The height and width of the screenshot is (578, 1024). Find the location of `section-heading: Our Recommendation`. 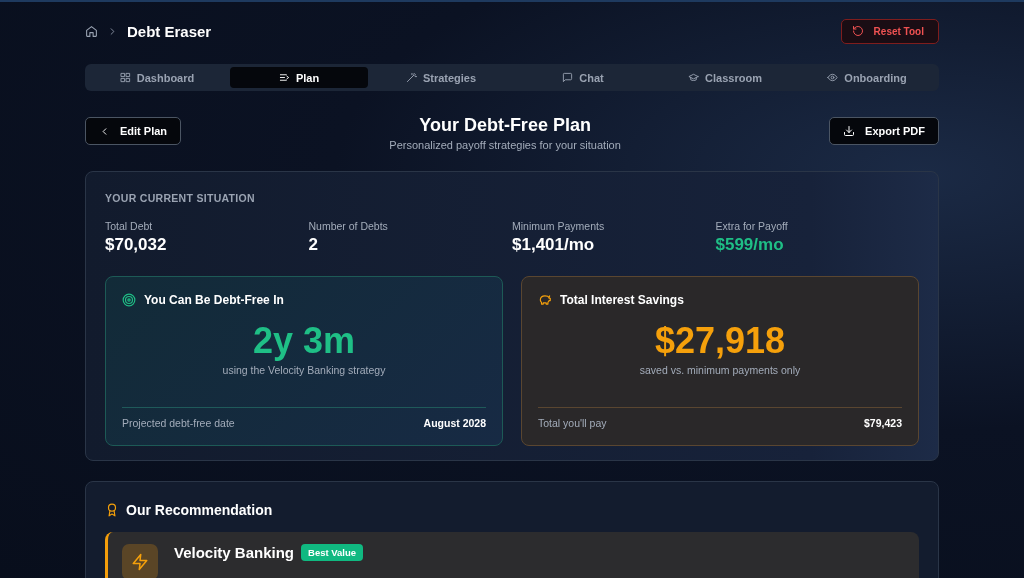

section-heading: Our Recommendation is located at coordinates (199, 510).